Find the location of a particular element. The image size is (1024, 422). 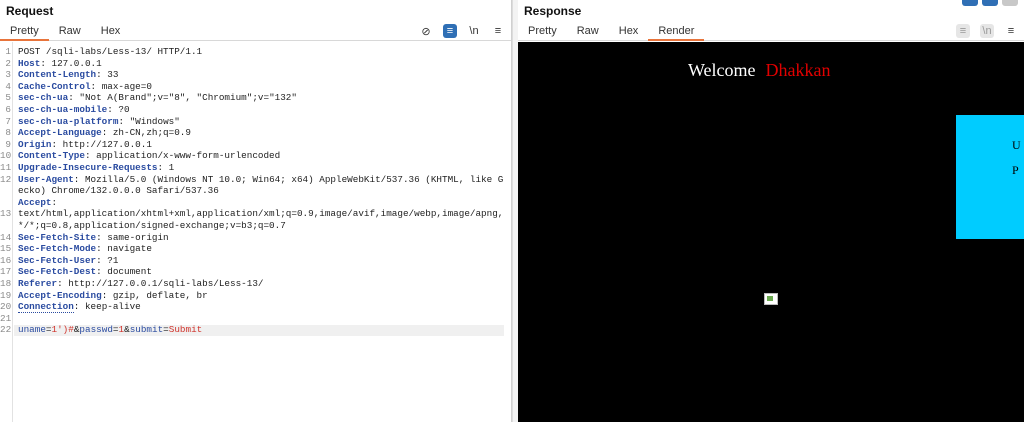

panel-letter-p: P is located at coordinates (1015, 170).